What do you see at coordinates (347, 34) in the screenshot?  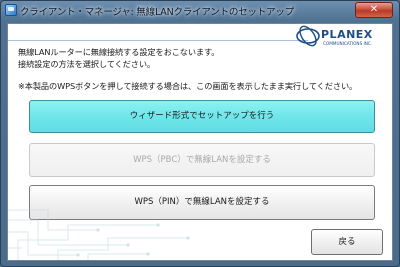 I see `logo-brand: PLANEX` at bounding box center [347, 34].